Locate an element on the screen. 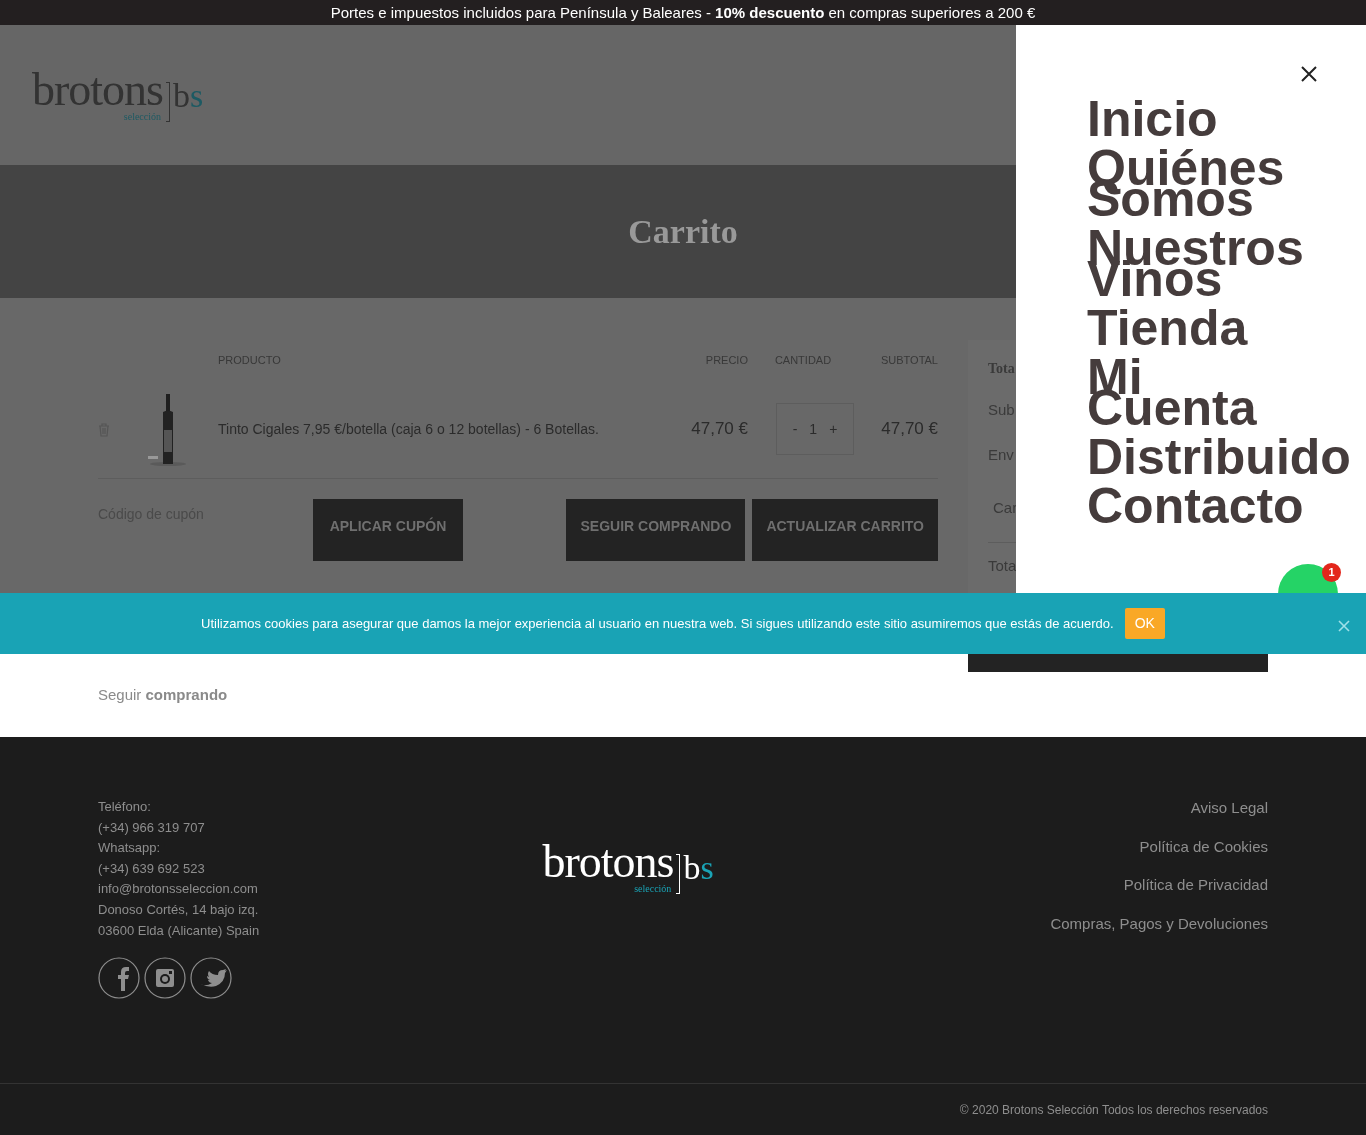  menu-item: Mi Cuenta is located at coordinates (1172, 391).